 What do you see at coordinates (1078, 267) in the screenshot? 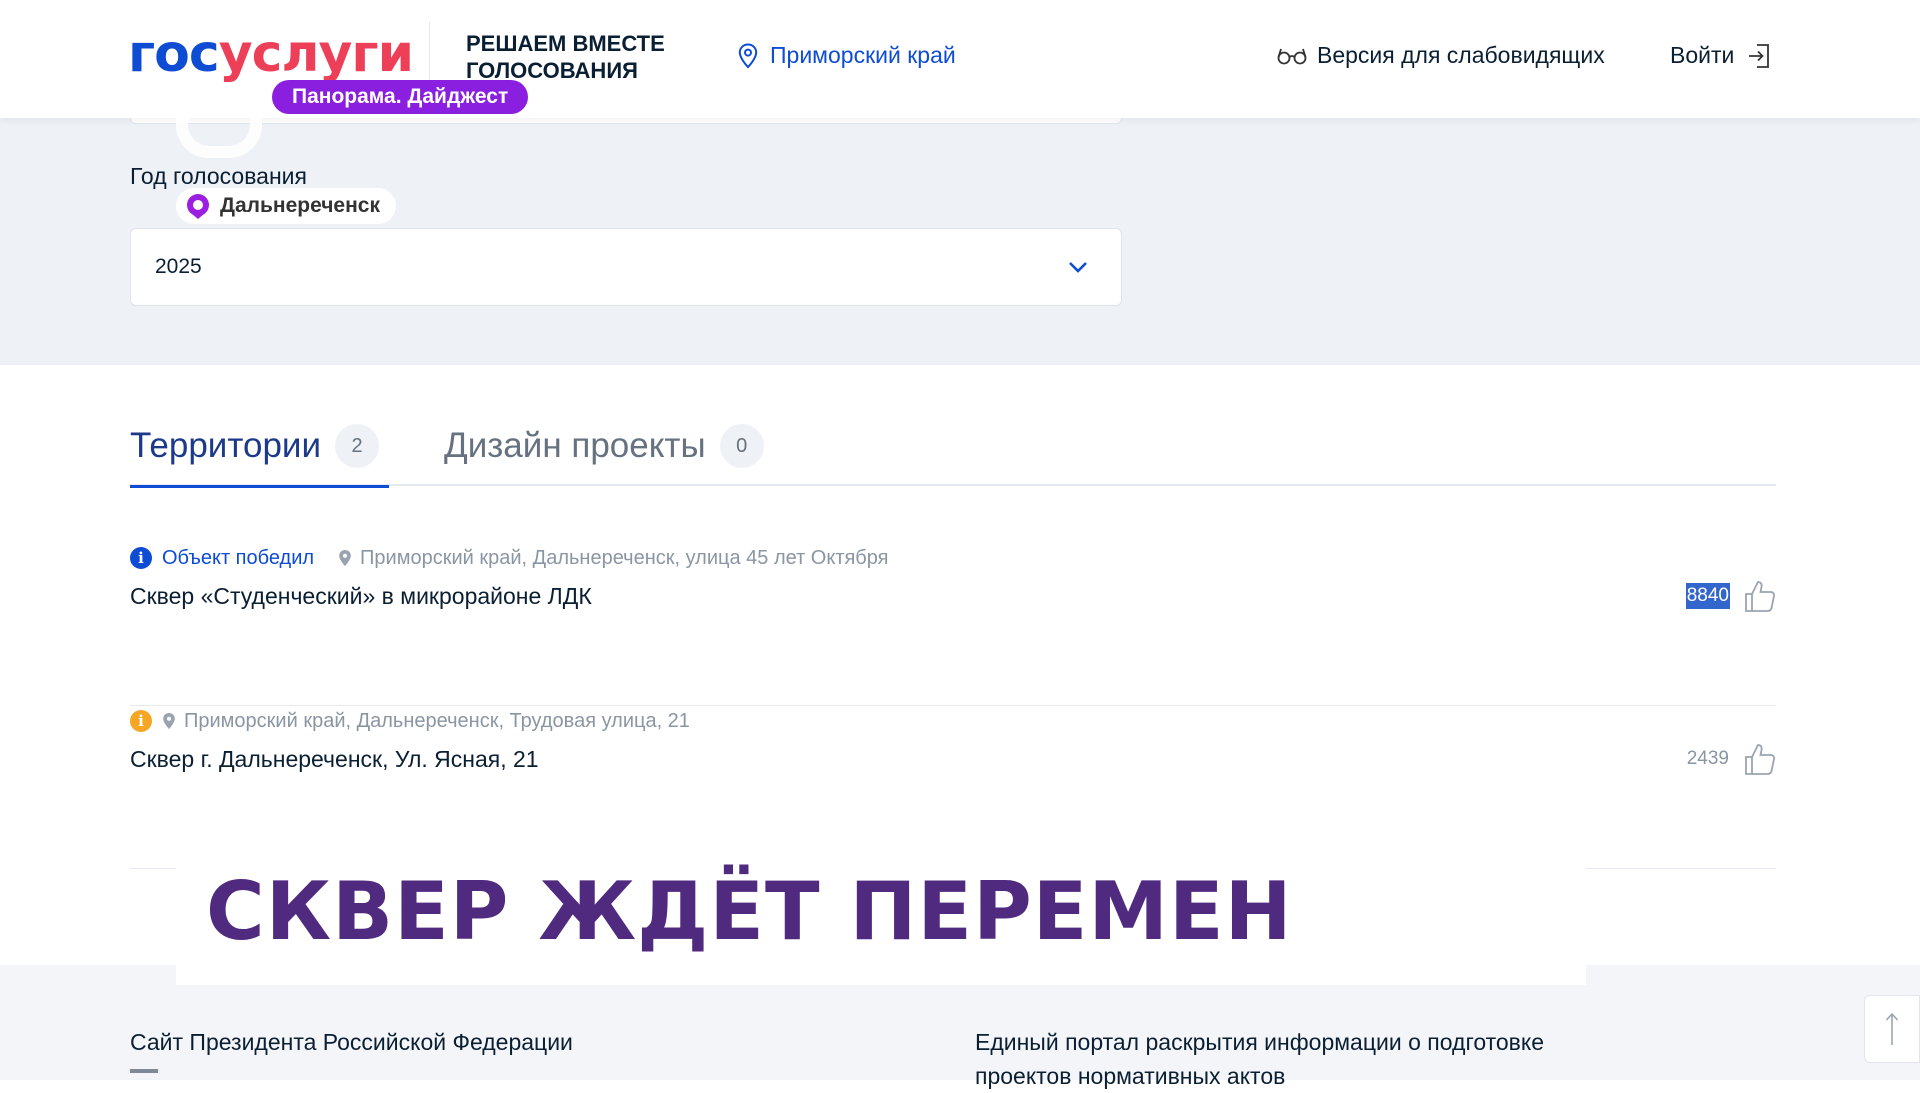
I see `chevron-down-icon` at bounding box center [1078, 267].